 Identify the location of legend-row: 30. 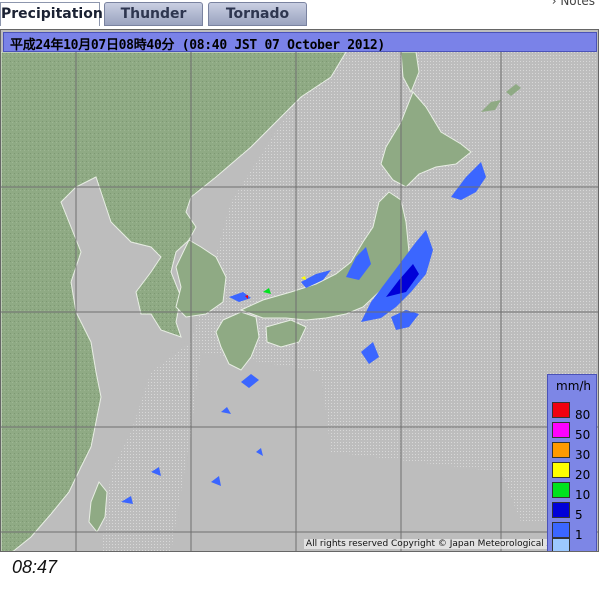
(574, 451).